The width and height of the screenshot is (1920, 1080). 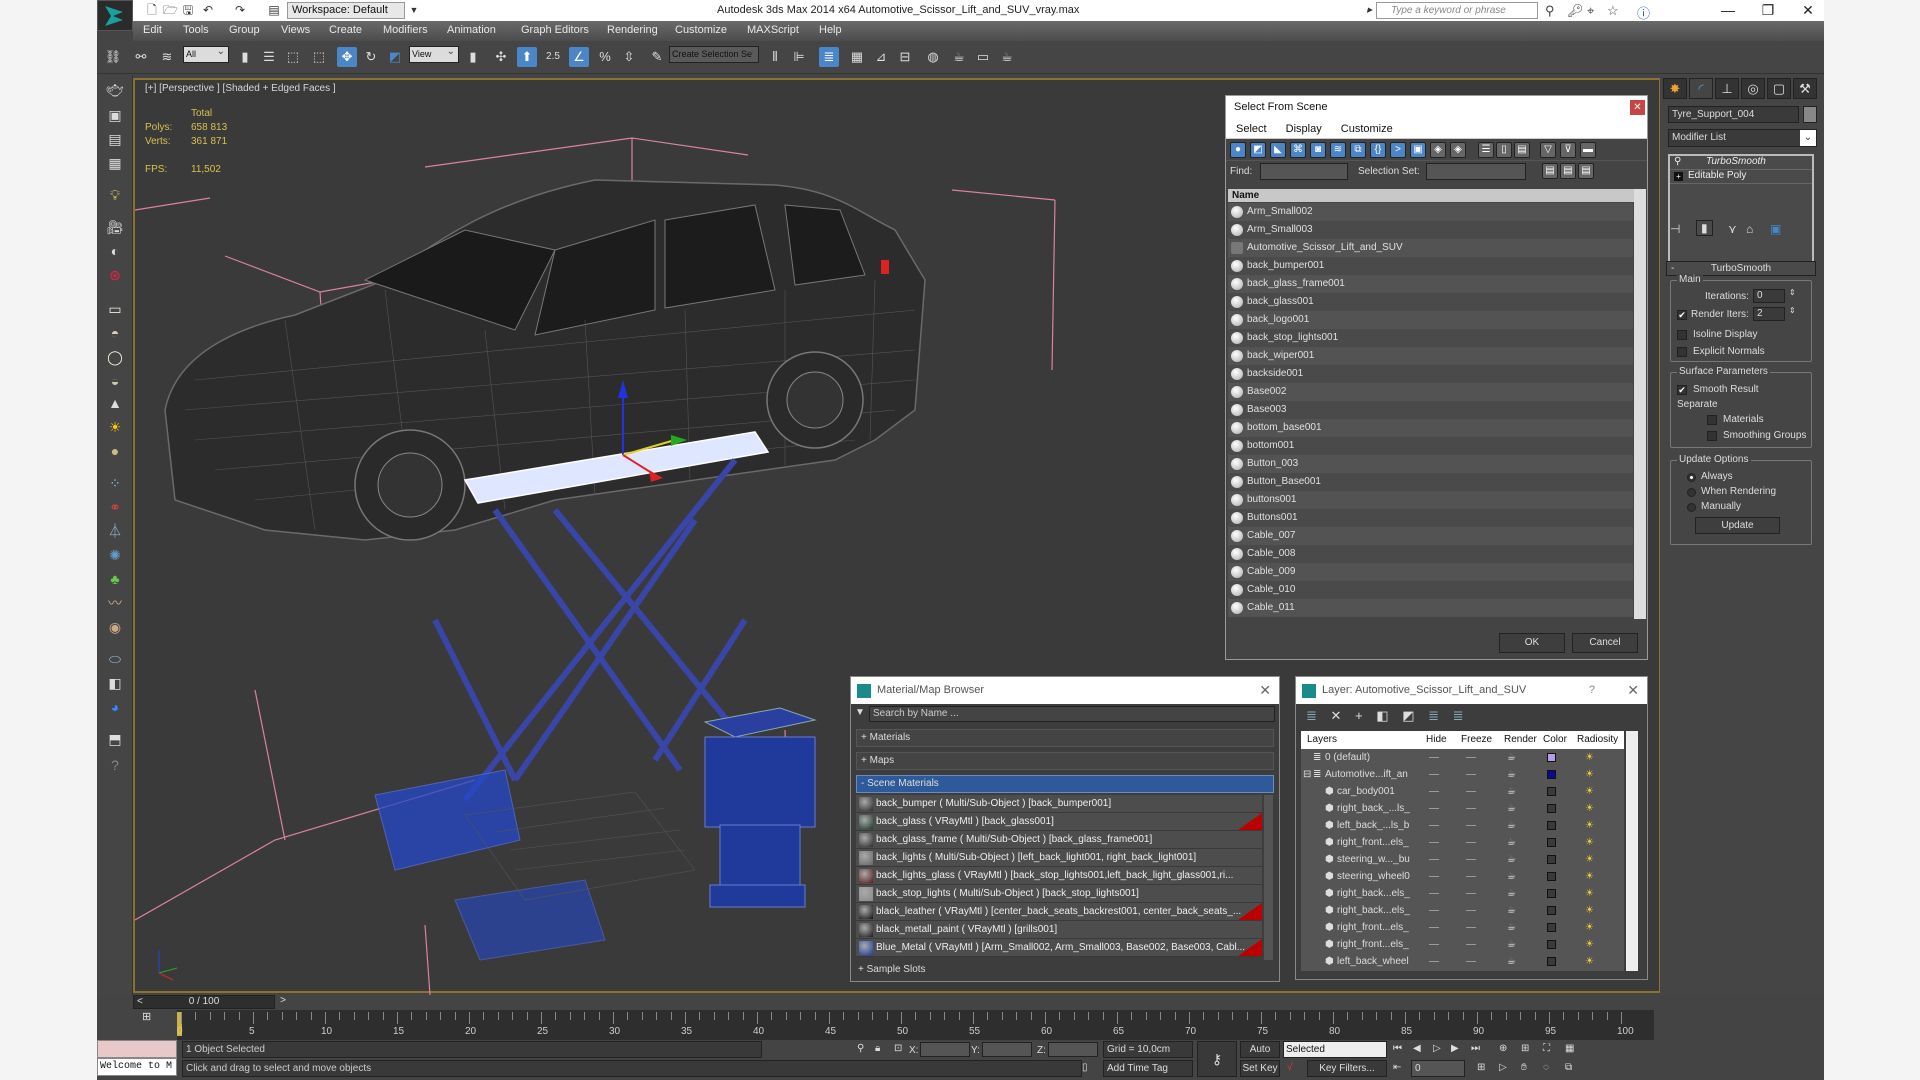 I want to click on named-selection-dropdown: Create Selection Se, so click(x=714, y=53).